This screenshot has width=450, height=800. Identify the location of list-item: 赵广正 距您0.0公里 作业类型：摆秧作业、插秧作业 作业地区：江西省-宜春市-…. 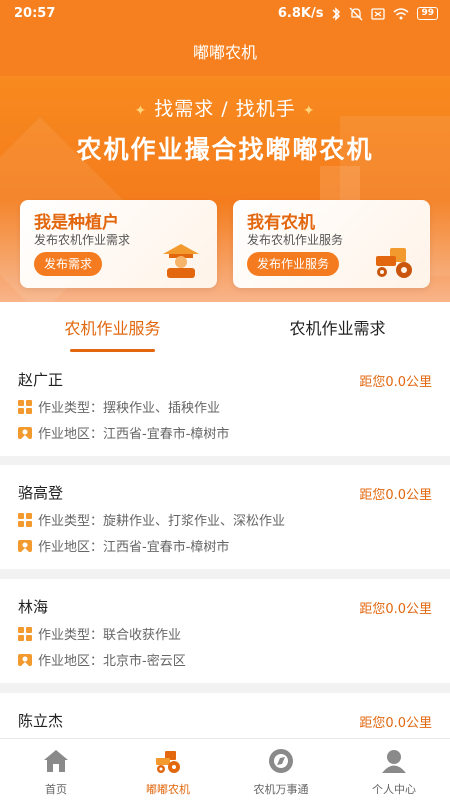
(225, 404).